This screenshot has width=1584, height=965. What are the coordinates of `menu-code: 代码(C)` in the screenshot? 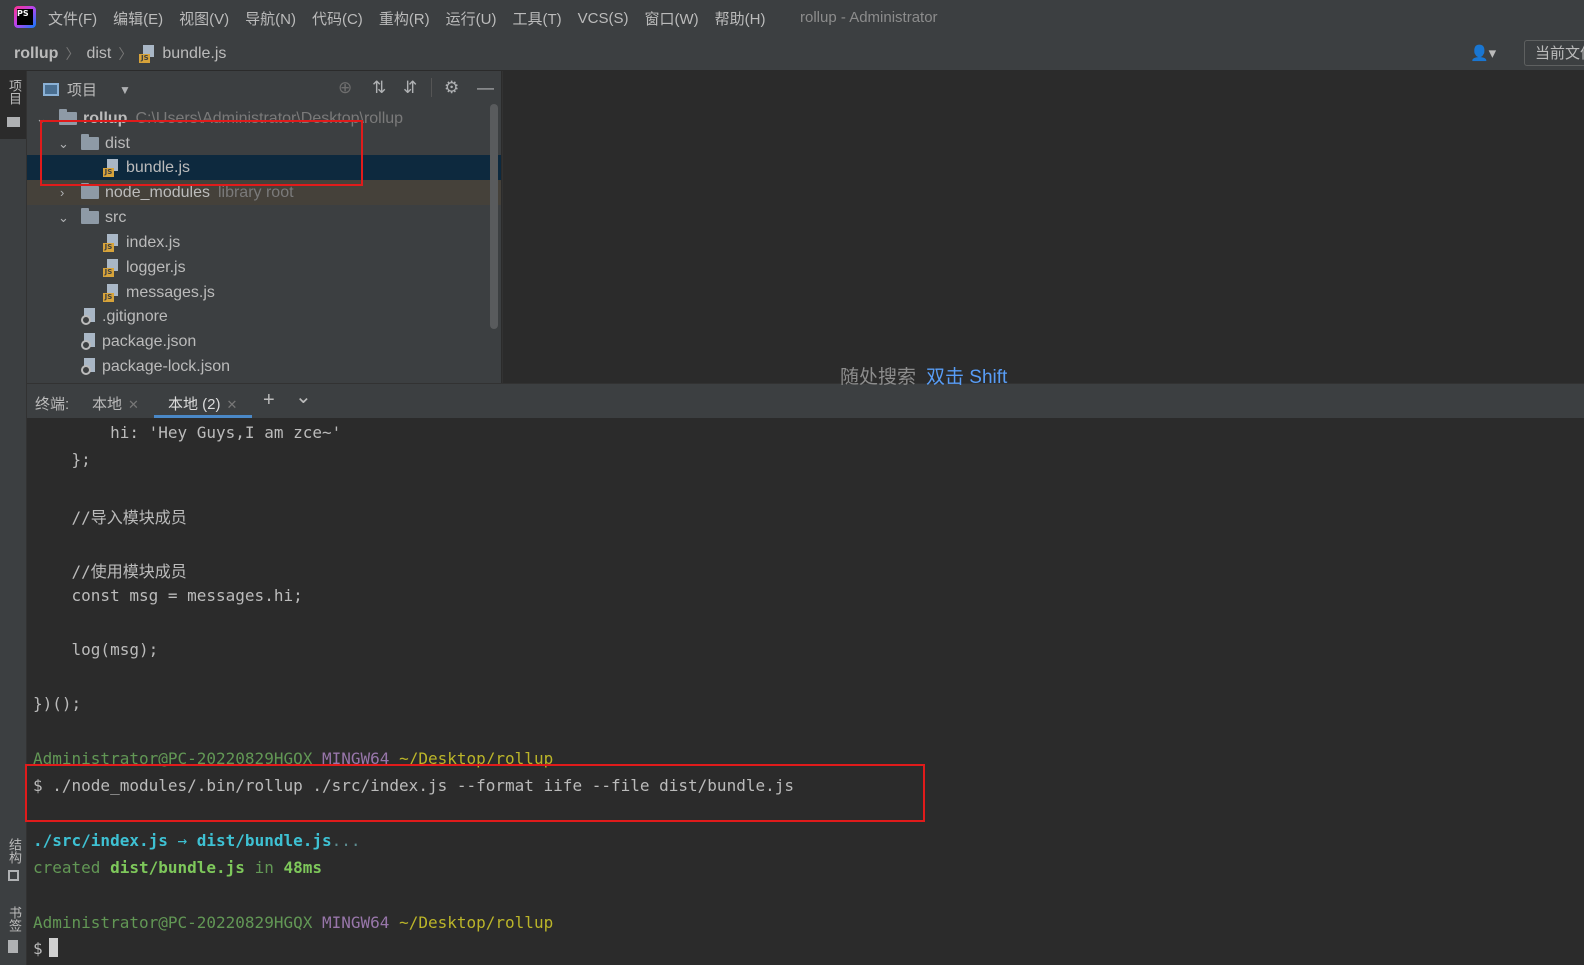 It's located at (337, 18).